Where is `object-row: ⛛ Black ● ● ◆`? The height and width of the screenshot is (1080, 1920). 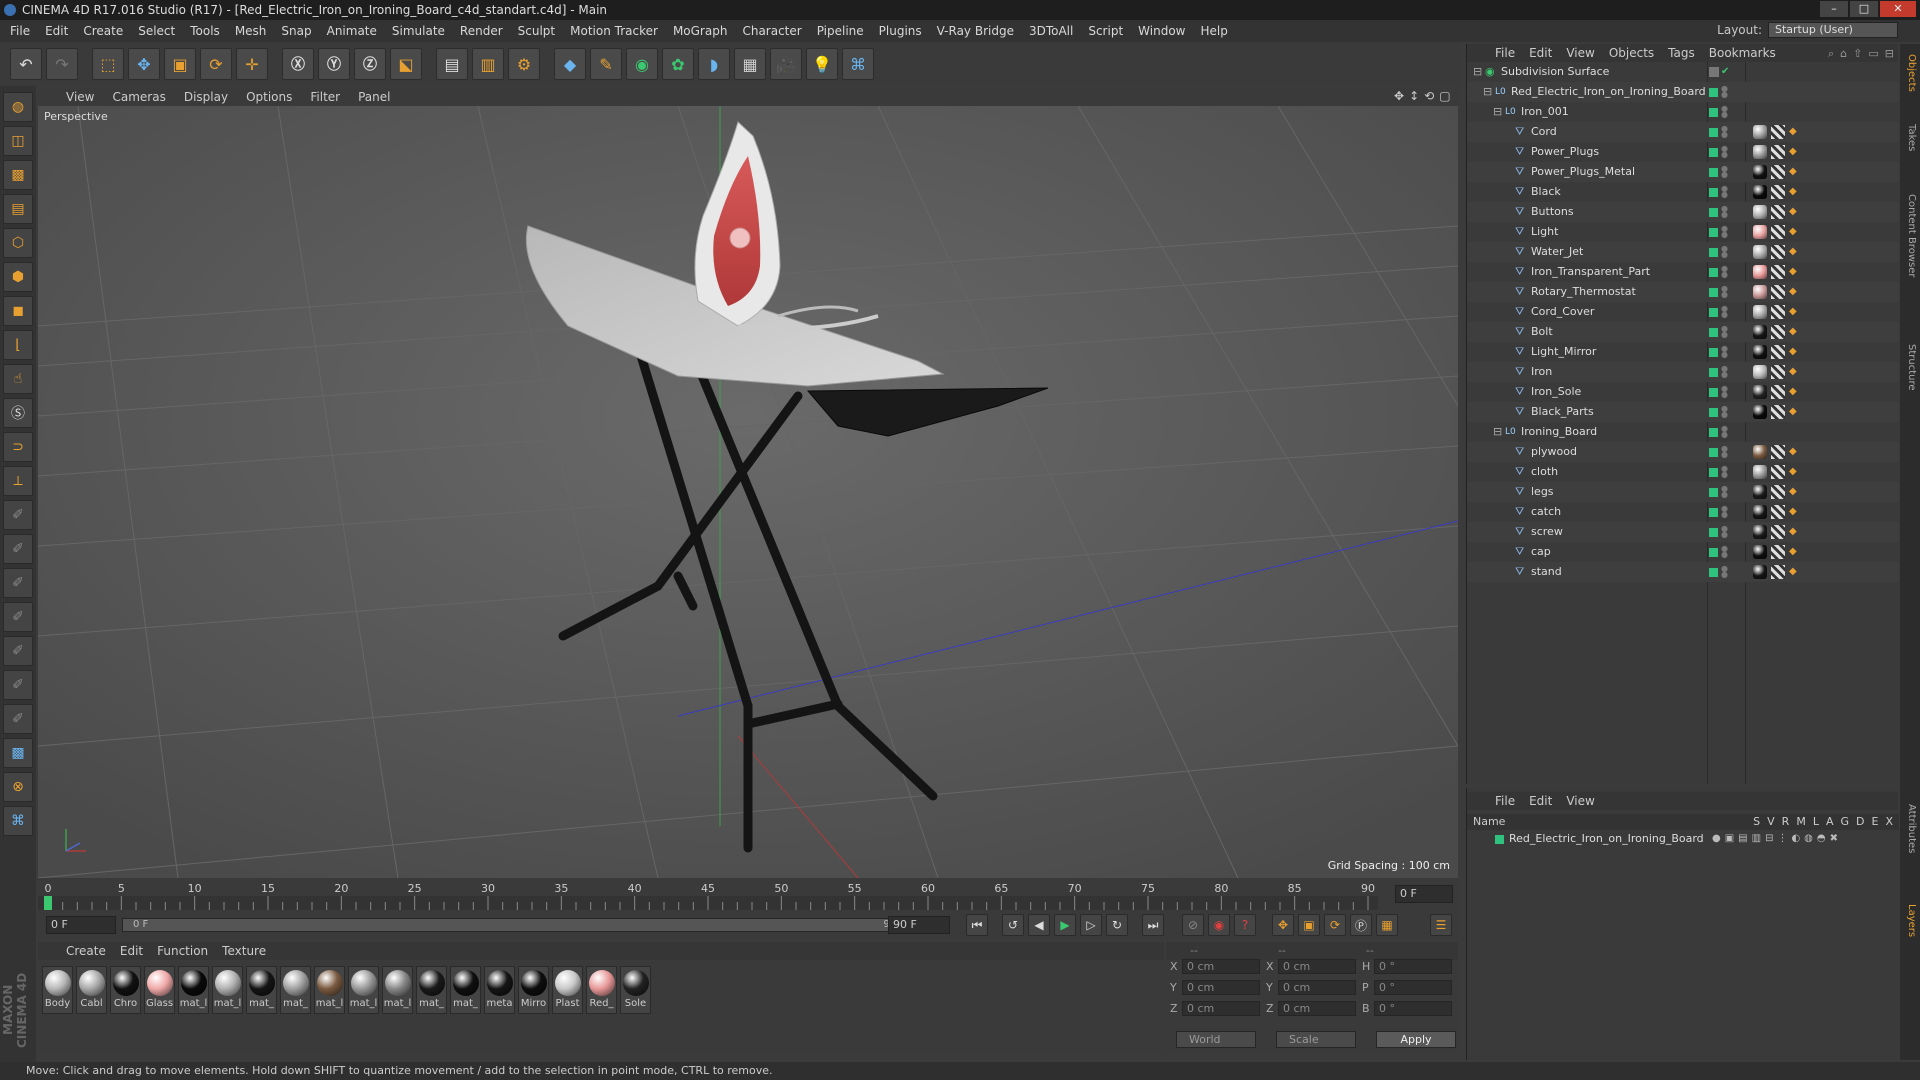 object-row: ⛛ Black ● ● ◆ is located at coordinates (1683, 192).